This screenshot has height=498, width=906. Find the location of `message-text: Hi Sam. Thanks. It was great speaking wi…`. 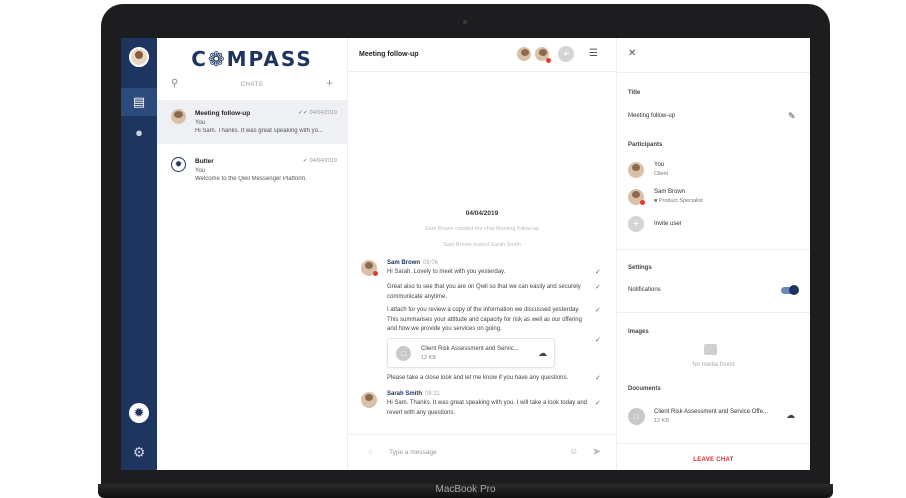

message-text: Hi Sam. Thanks. It was great speaking wi… is located at coordinates (487, 408).